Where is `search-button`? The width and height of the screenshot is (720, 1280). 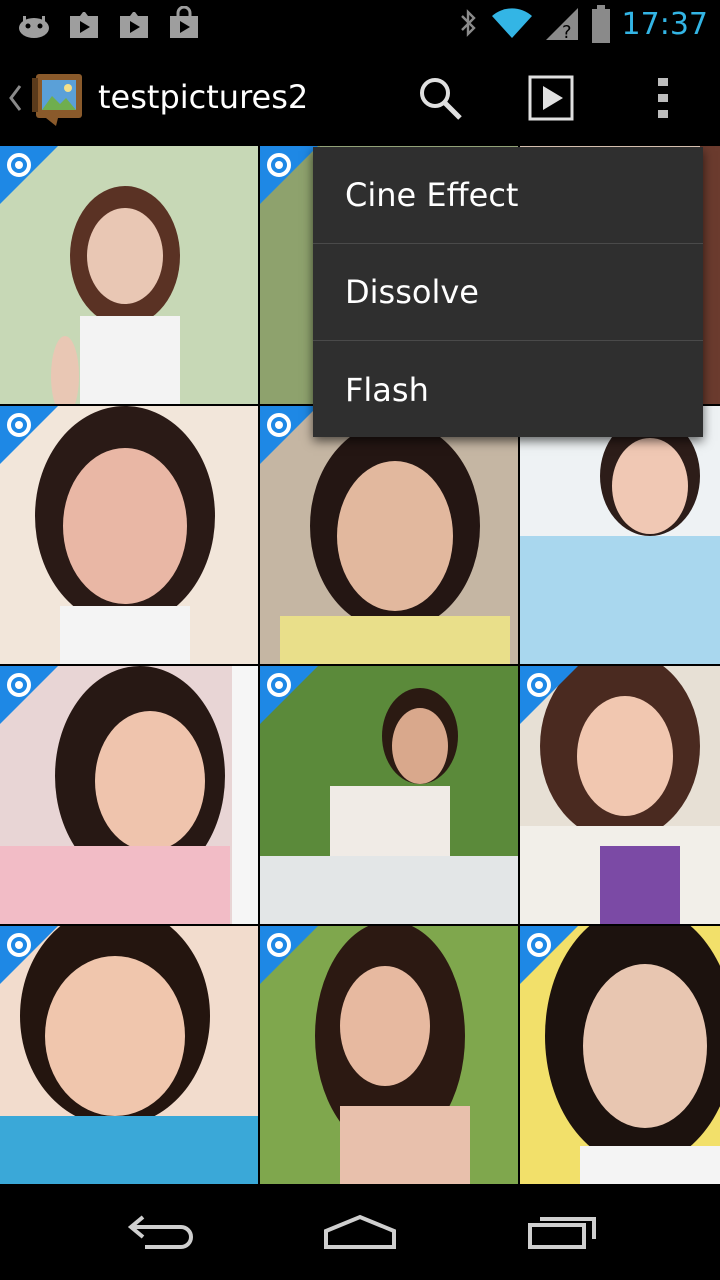 search-button is located at coordinates (440, 98).